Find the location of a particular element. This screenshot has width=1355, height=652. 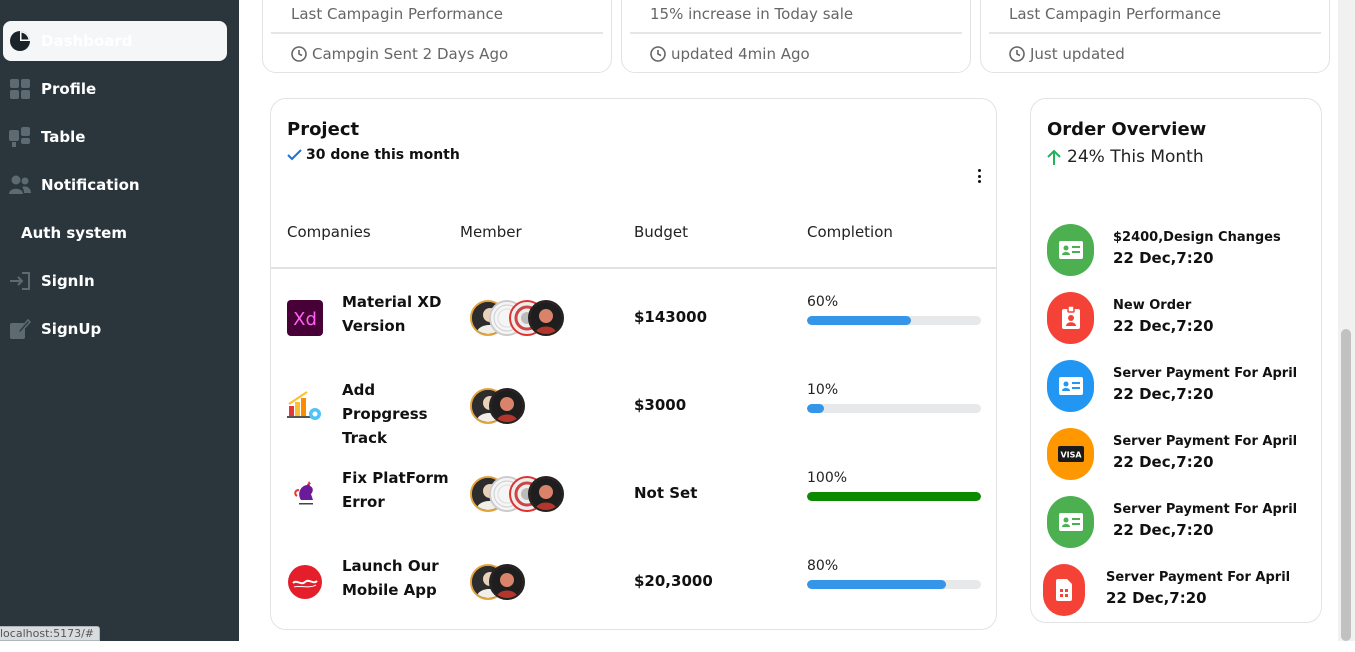

sidebar-item-label: Dashboard is located at coordinates (87, 41).